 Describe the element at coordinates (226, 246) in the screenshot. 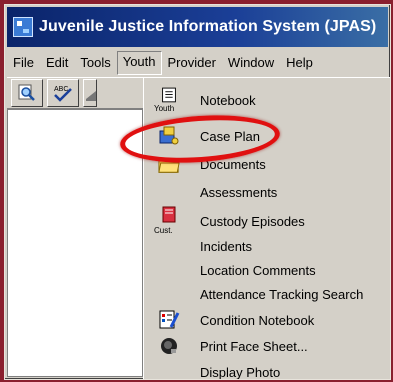

I see `menu-label-incidents: Incidents` at that location.